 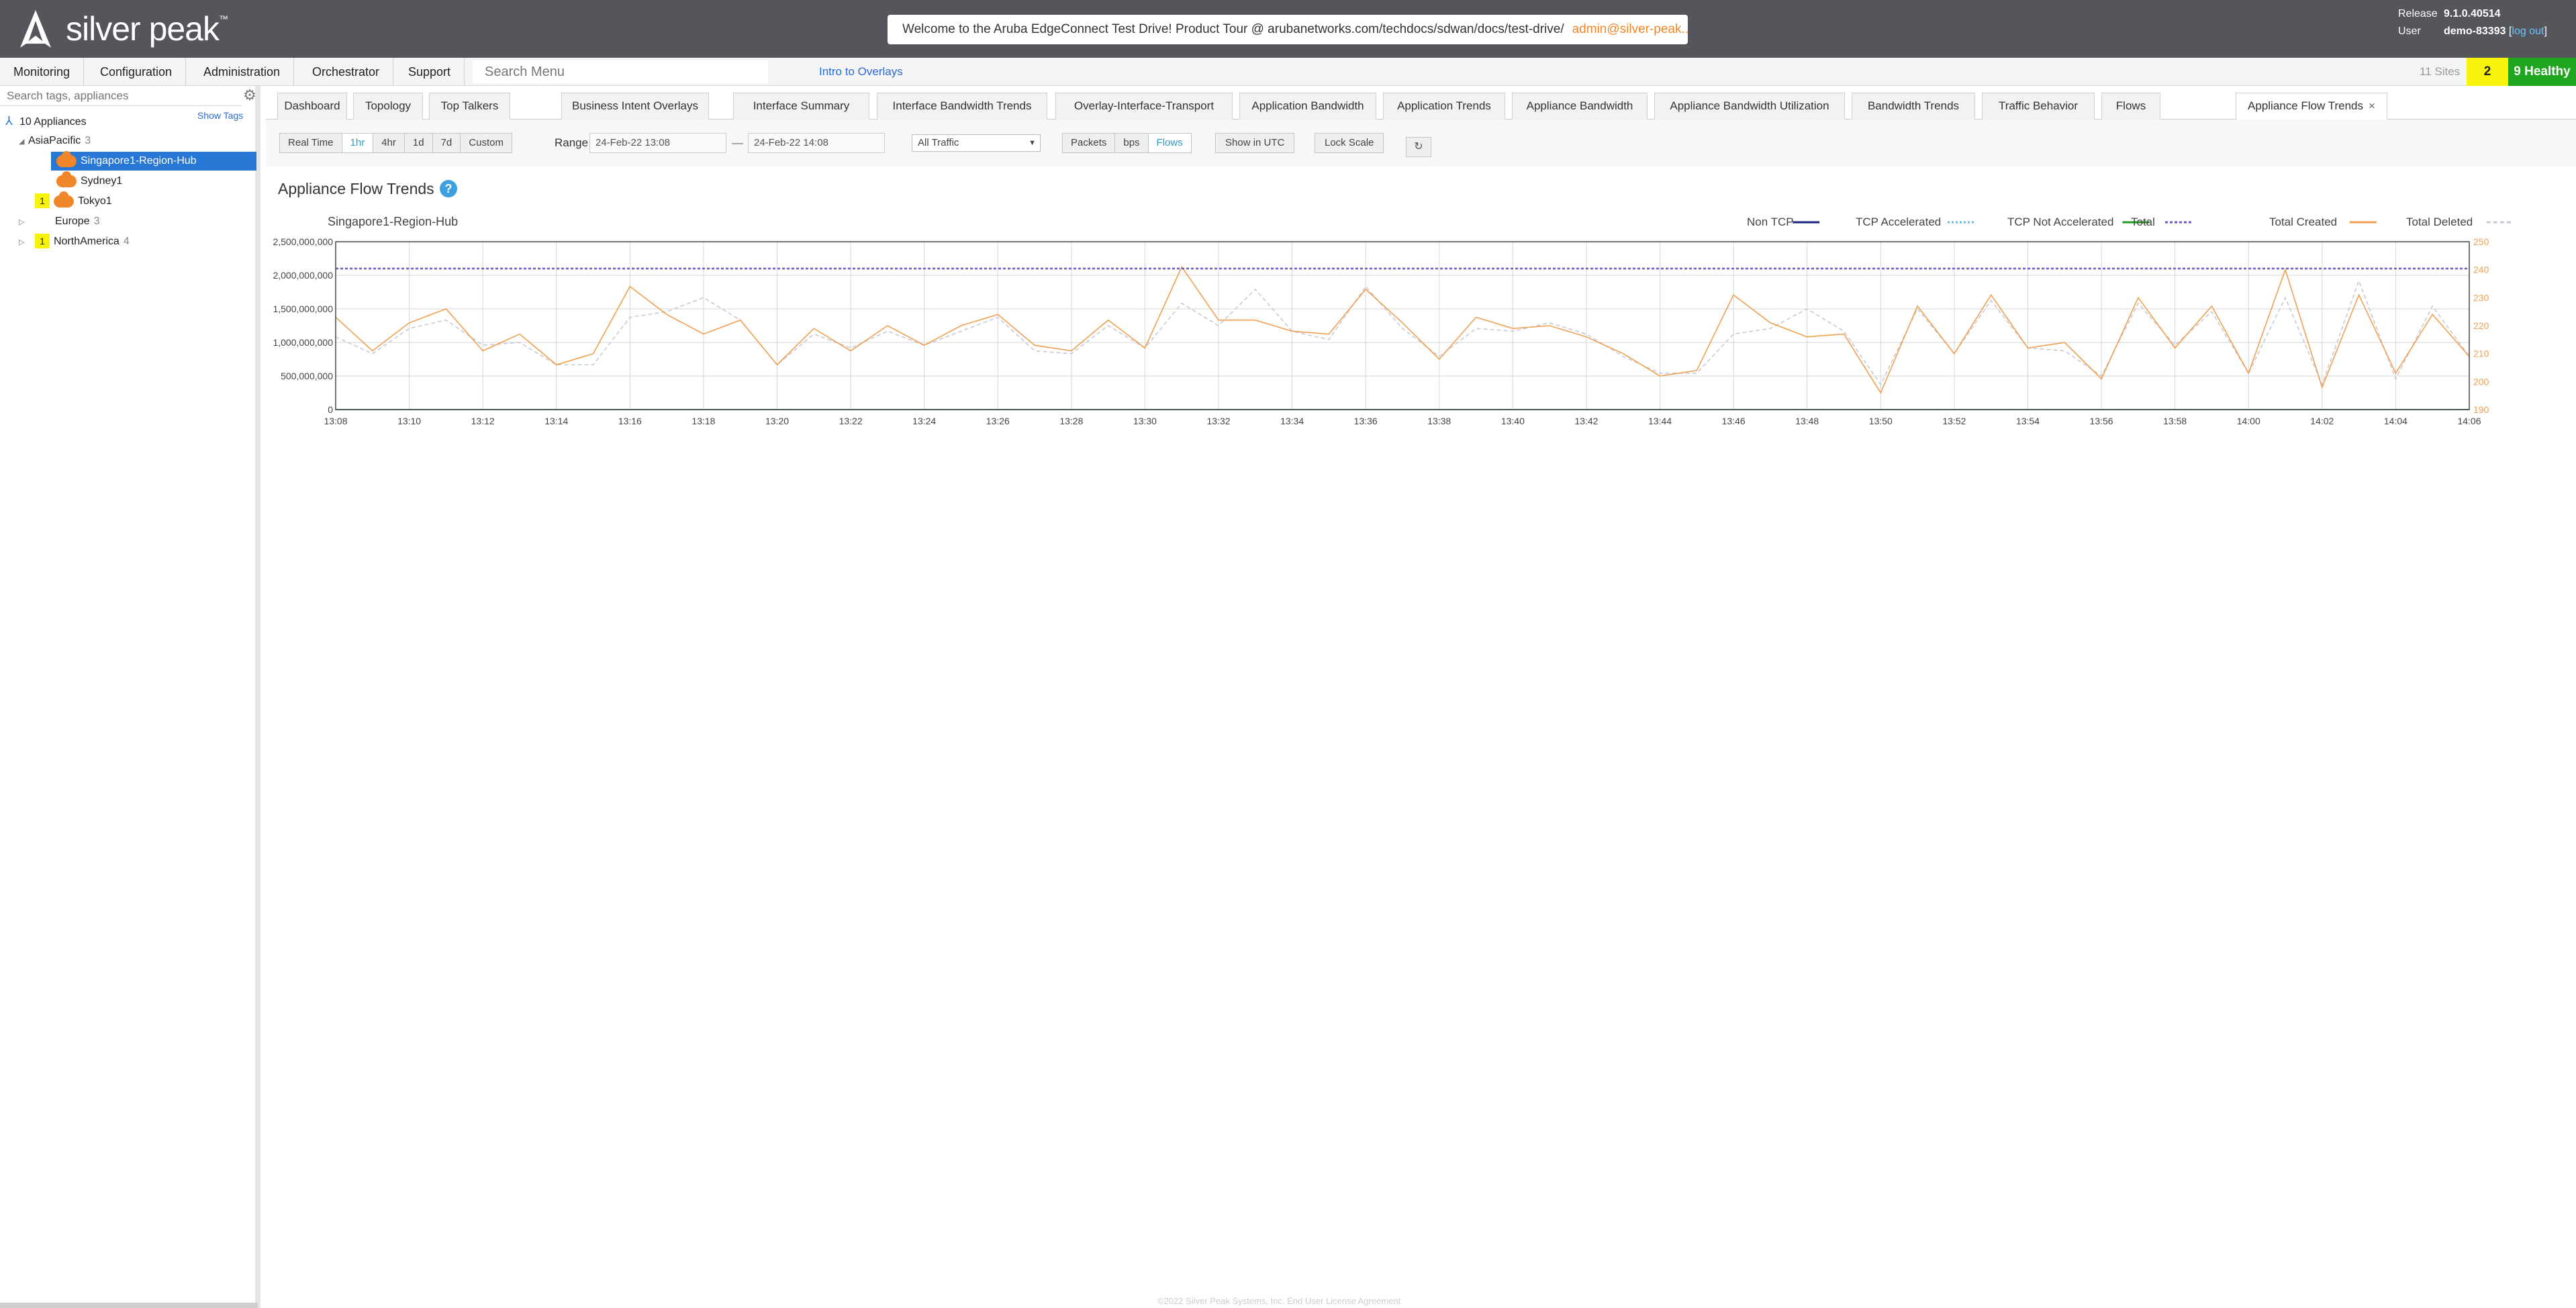 I want to click on tab-bandwidth-trends: Bandwidth Trends, so click(x=1913, y=107).